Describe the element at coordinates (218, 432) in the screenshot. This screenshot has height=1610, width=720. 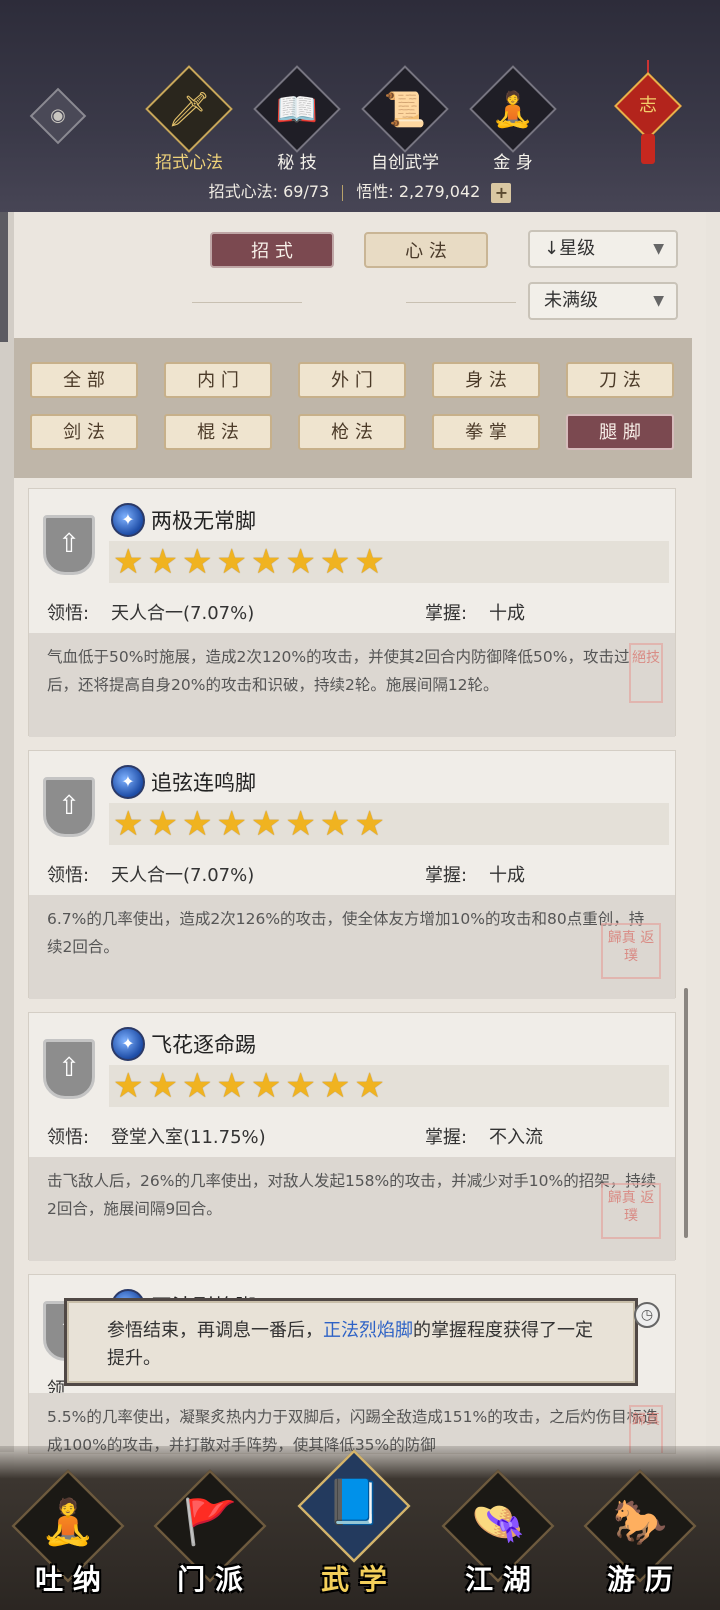
I see `filter-staff: 棍 法` at that location.